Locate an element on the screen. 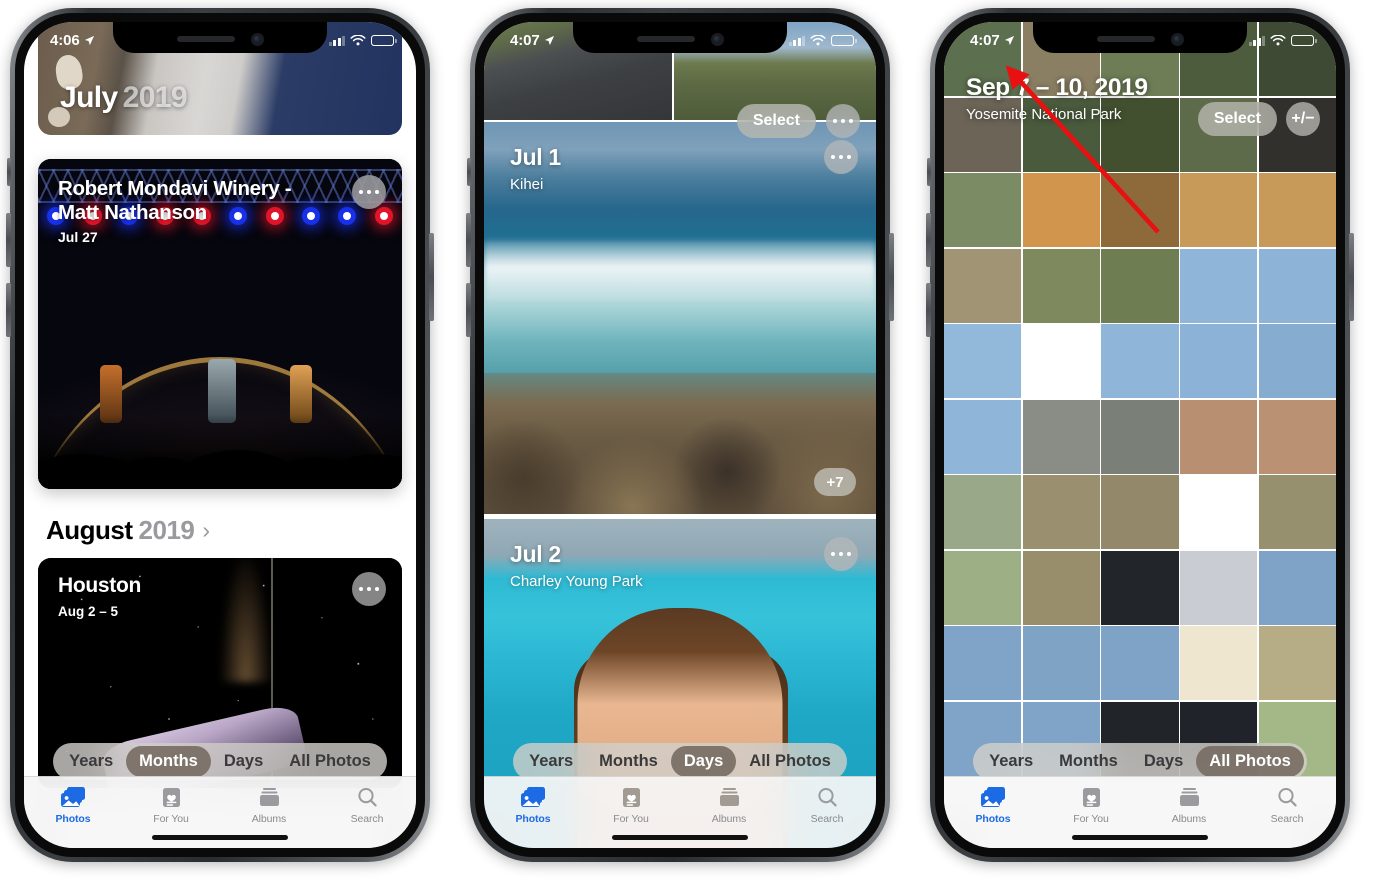 This screenshot has width=1379, height=878. wave-foam is located at coordinates (680, 271).